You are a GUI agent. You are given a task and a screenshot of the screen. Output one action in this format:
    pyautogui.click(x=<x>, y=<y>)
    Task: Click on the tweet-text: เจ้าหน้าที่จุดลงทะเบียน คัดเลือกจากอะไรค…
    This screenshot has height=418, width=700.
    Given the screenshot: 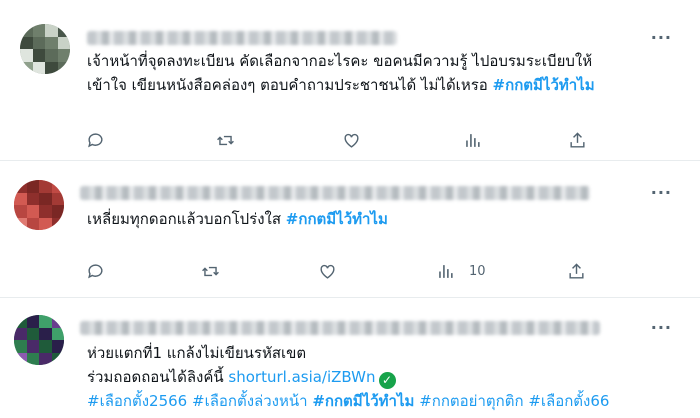 What is the action you would take?
    pyautogui.click(x=341, y=73)
    